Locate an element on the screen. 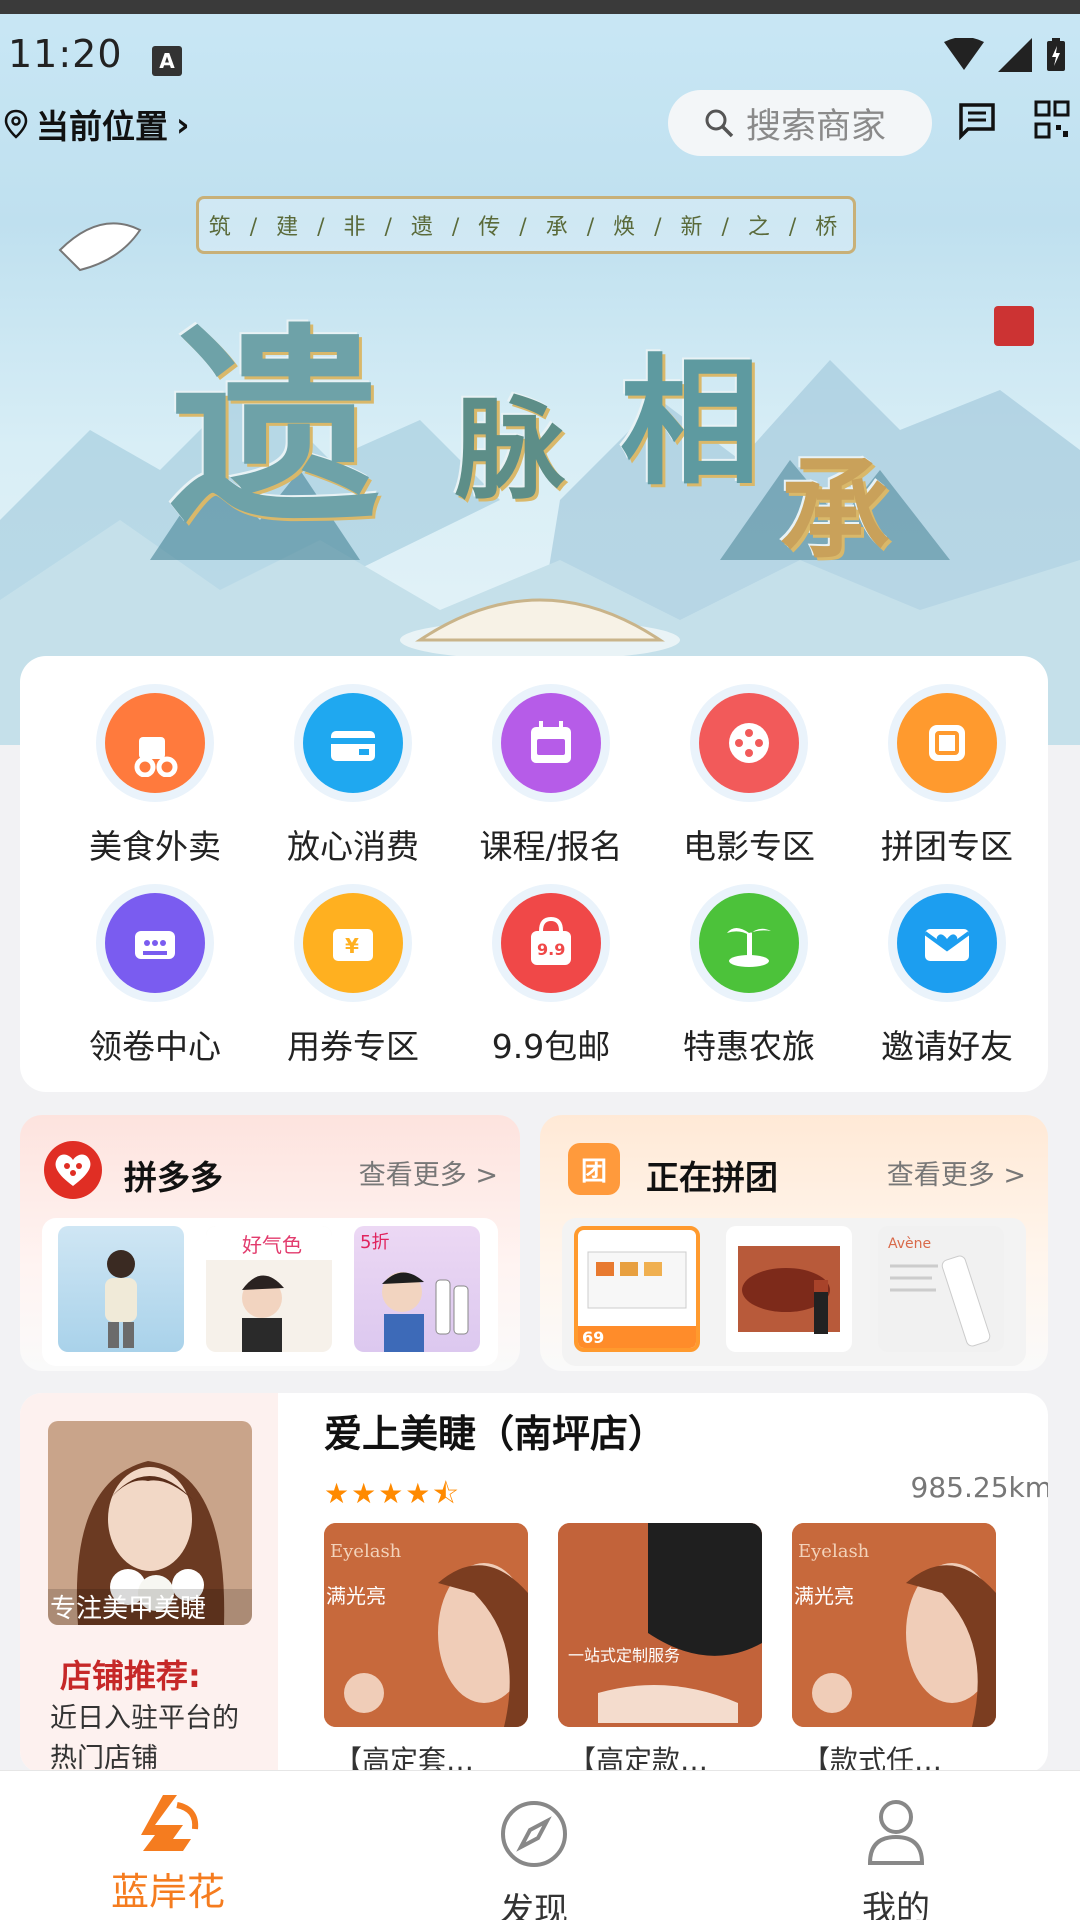 The width and height of the screenshot is (1080, 1920). grid-item-label: 9.9包邮 is located at coordinates (551, 1046).